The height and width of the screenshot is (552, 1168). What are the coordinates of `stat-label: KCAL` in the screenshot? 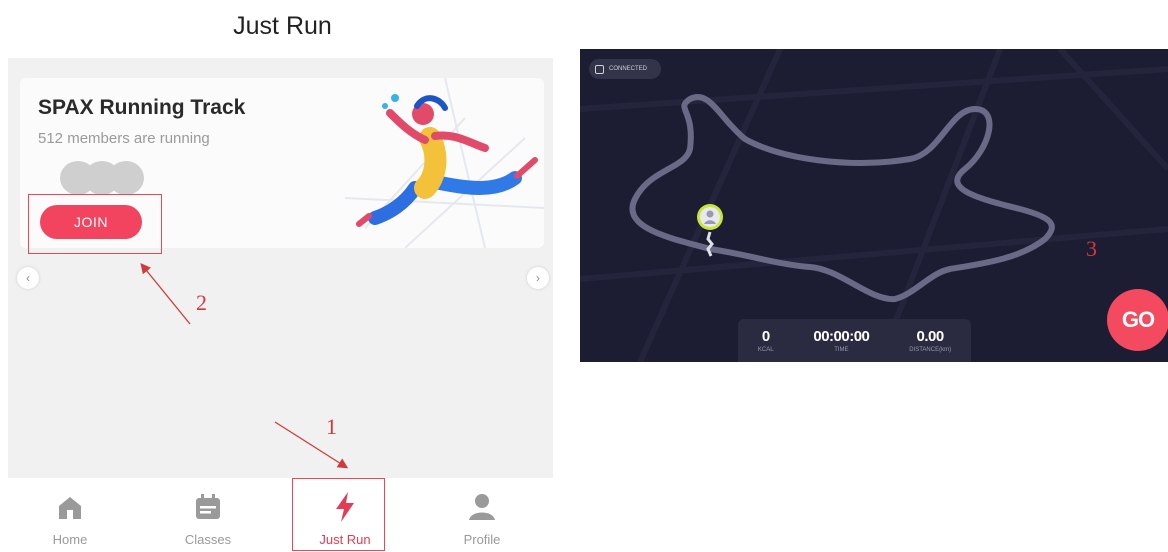 It's located at (765, 350).